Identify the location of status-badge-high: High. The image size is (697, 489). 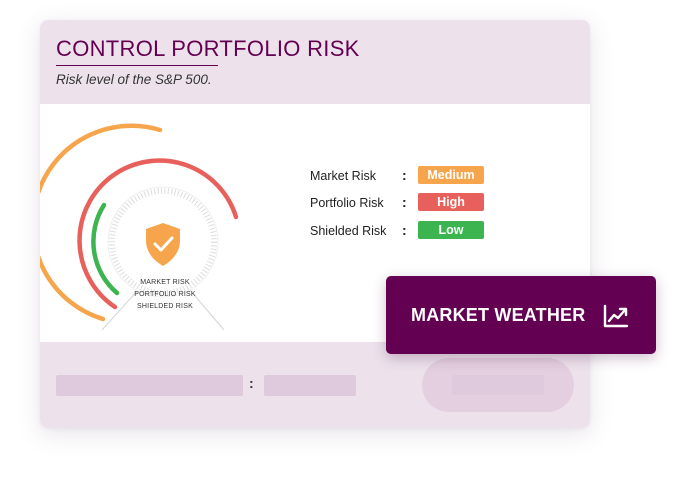
(451, 202).